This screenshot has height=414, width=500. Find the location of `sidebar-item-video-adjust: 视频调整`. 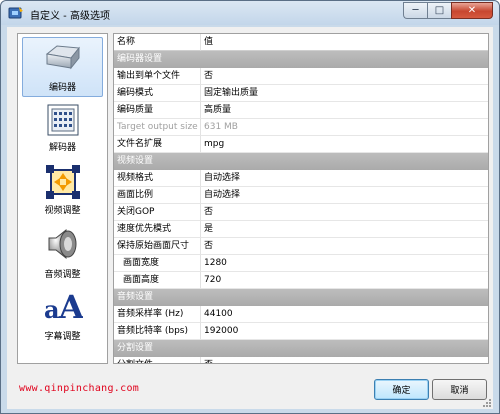

sidebar-item-video-adjust: 视频调整 is located at coordinates (62, 192).